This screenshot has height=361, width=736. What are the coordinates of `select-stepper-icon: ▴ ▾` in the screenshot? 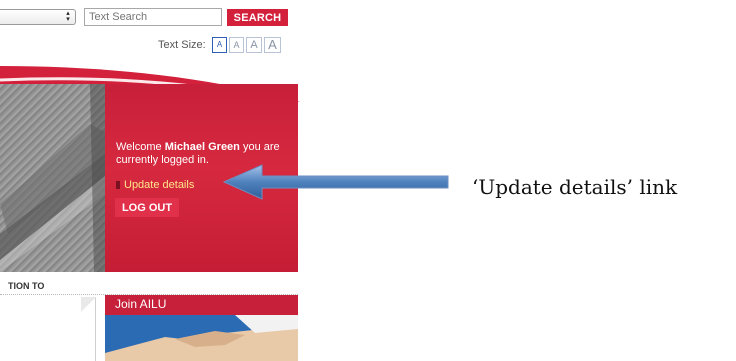 It's located at (68, 16).